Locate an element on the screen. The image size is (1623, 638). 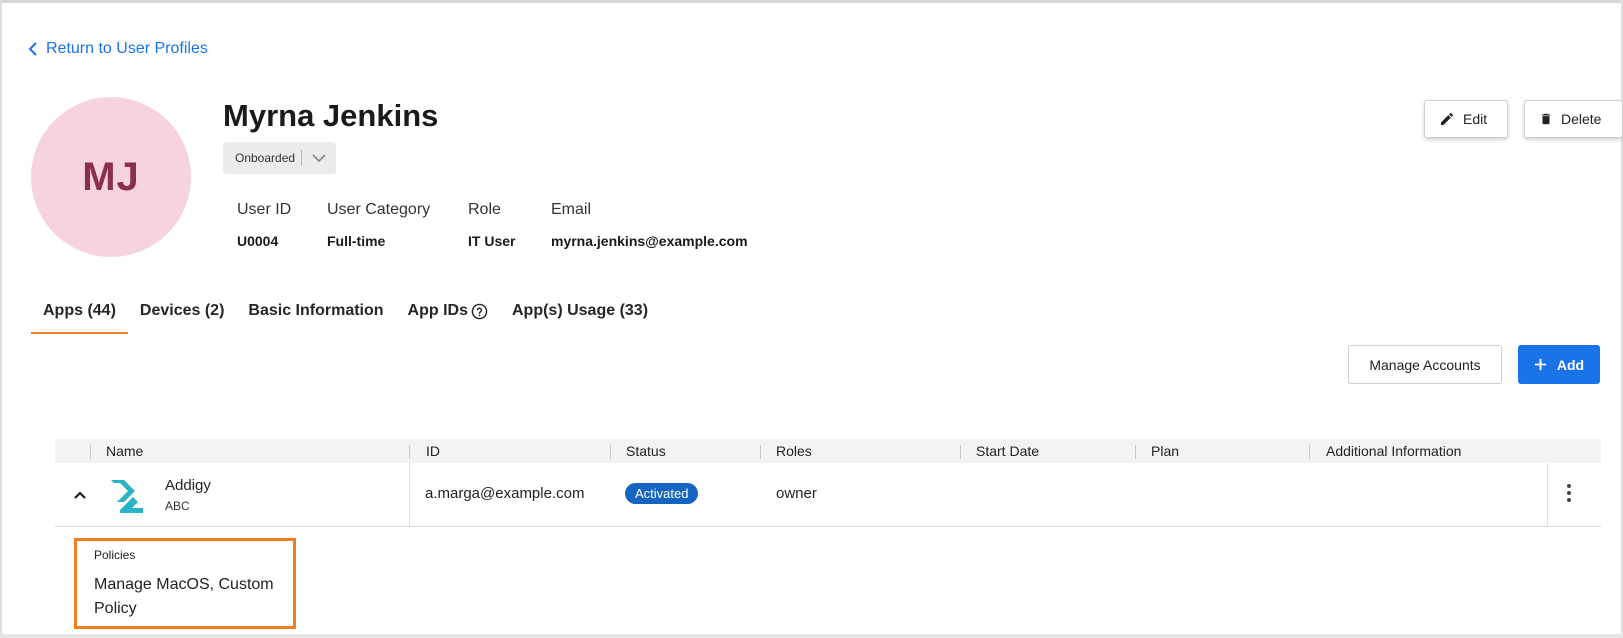
page-title: Myrna Jenkins is located at coordinates (331, 115).